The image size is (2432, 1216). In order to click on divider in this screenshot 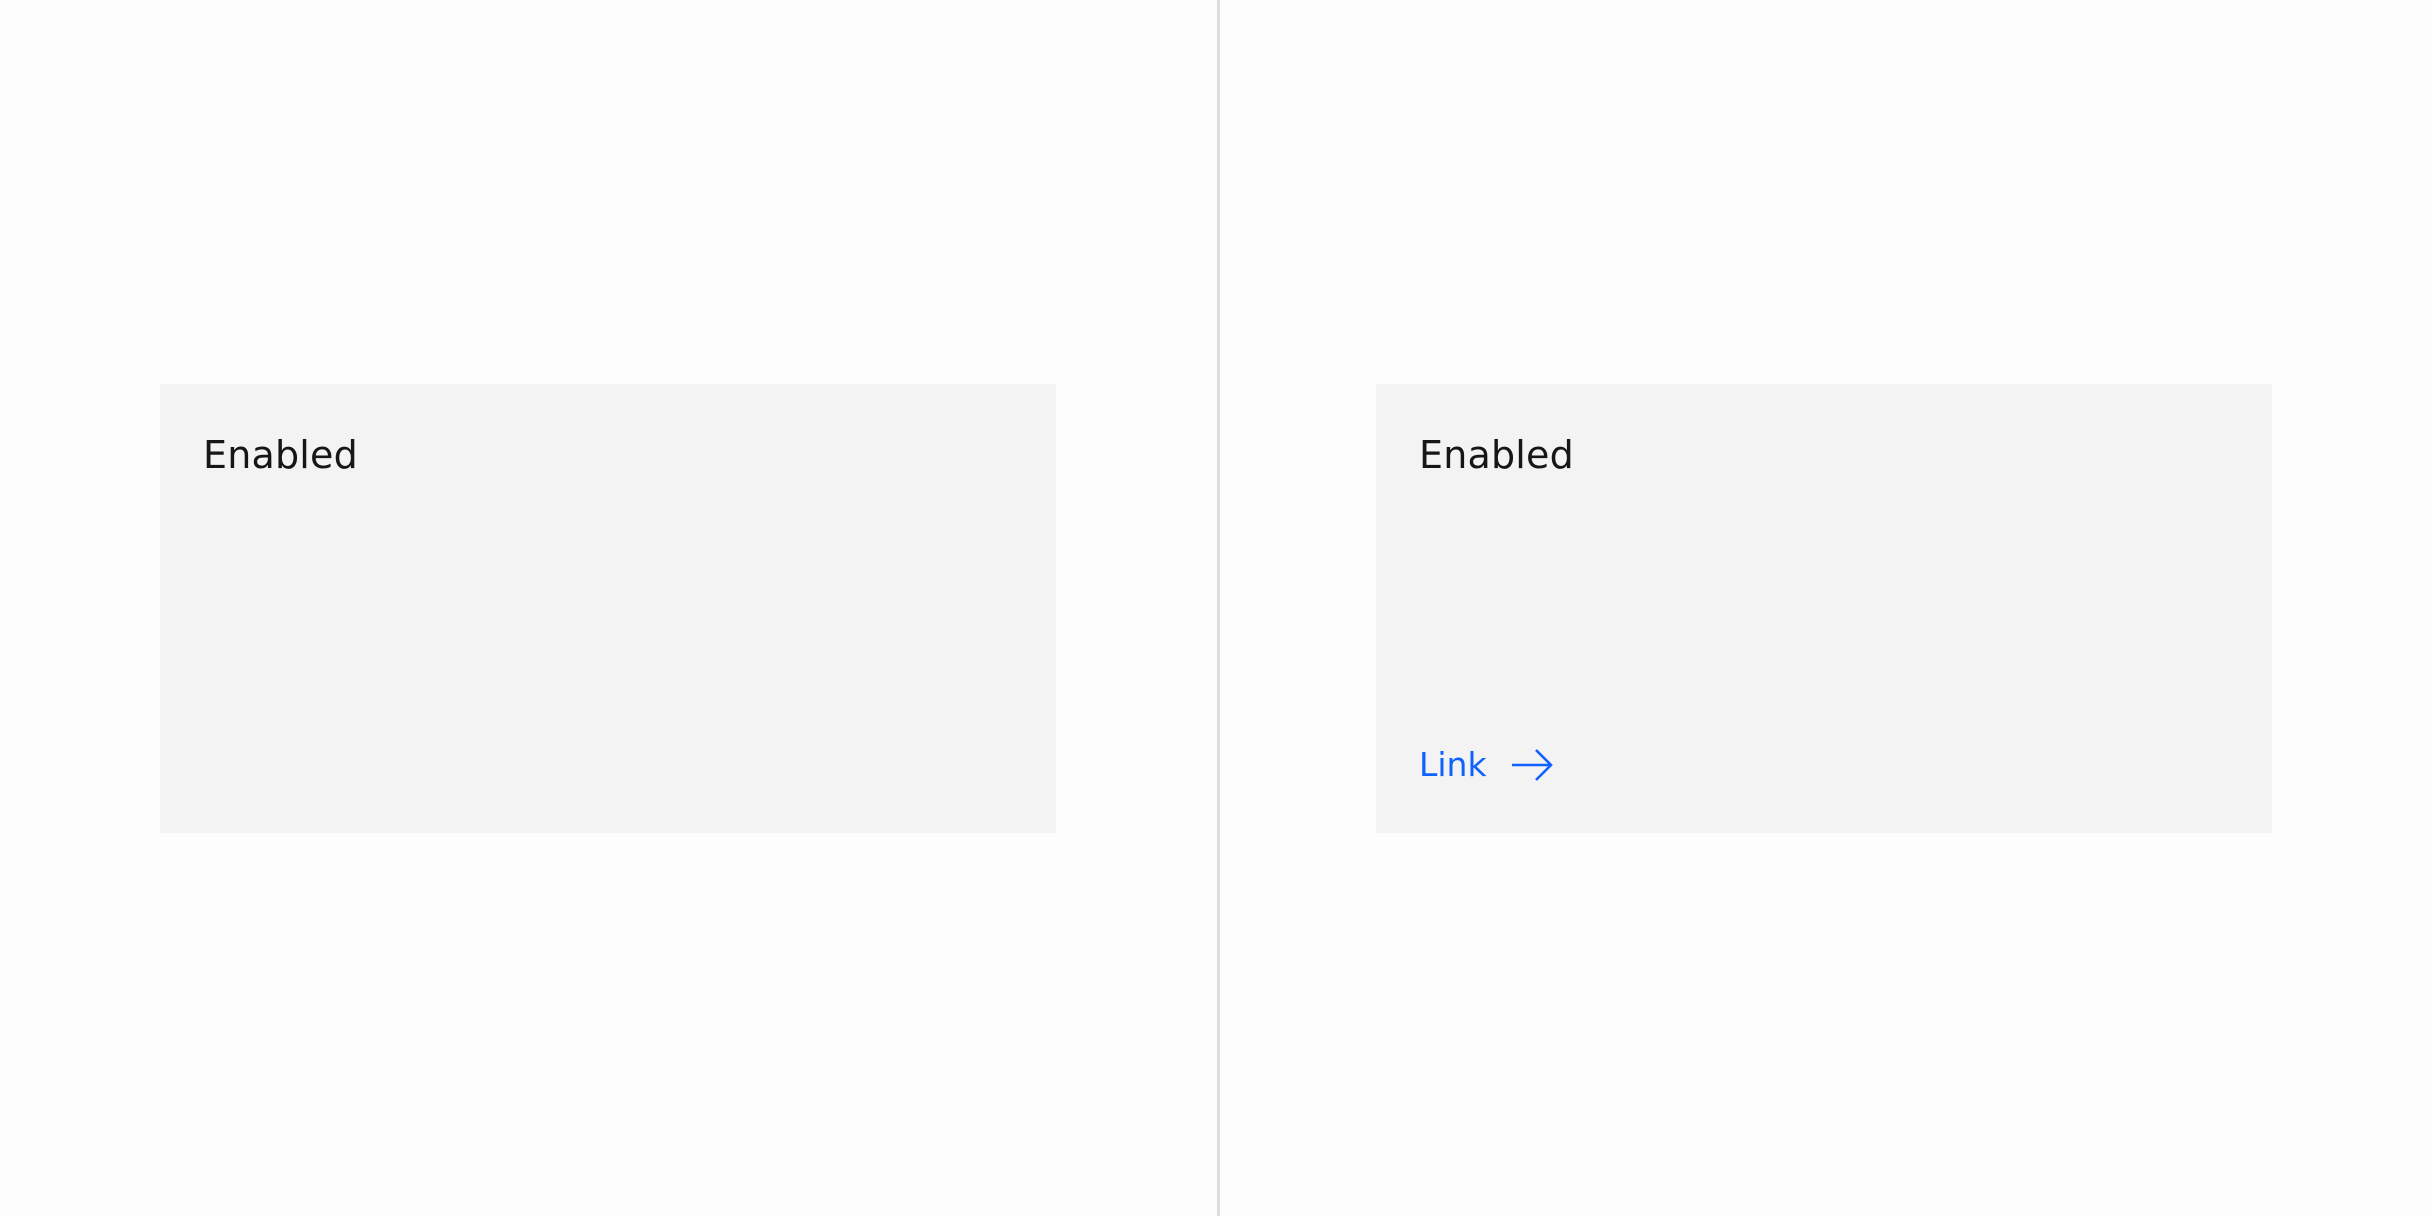, I will do `click(1218, 608)`.